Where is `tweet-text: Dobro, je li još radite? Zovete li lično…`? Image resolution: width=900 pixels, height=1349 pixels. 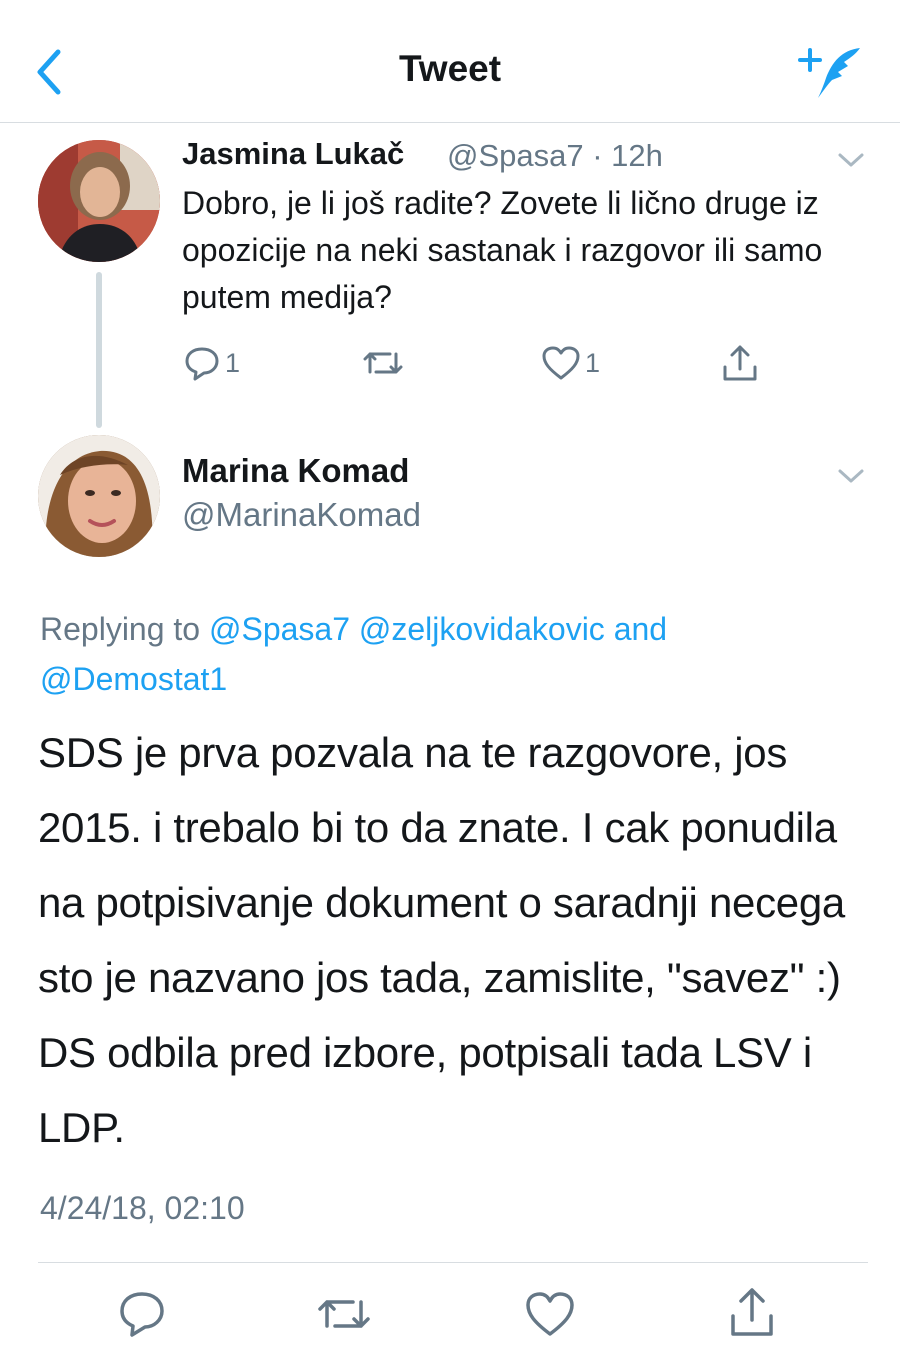 tweet-text: Dobro, je li još radite? Zovete li lično… is located at coordinates (502, 250).